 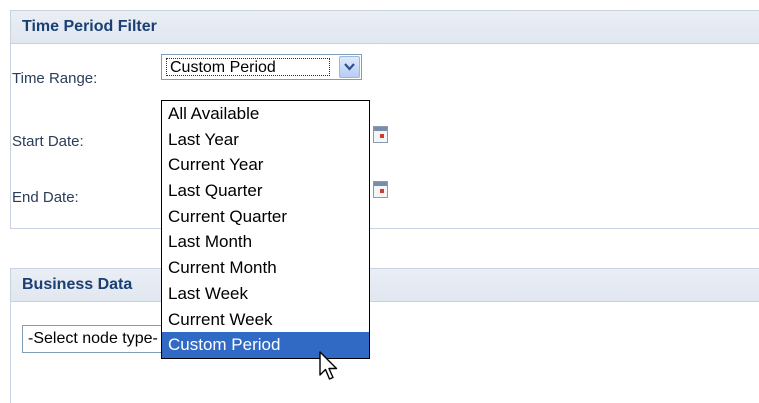 What do you see at coordinates (265, 320) in the screenshot?
I see `option-current-week: Current Week` at bounding box center [265, 320].